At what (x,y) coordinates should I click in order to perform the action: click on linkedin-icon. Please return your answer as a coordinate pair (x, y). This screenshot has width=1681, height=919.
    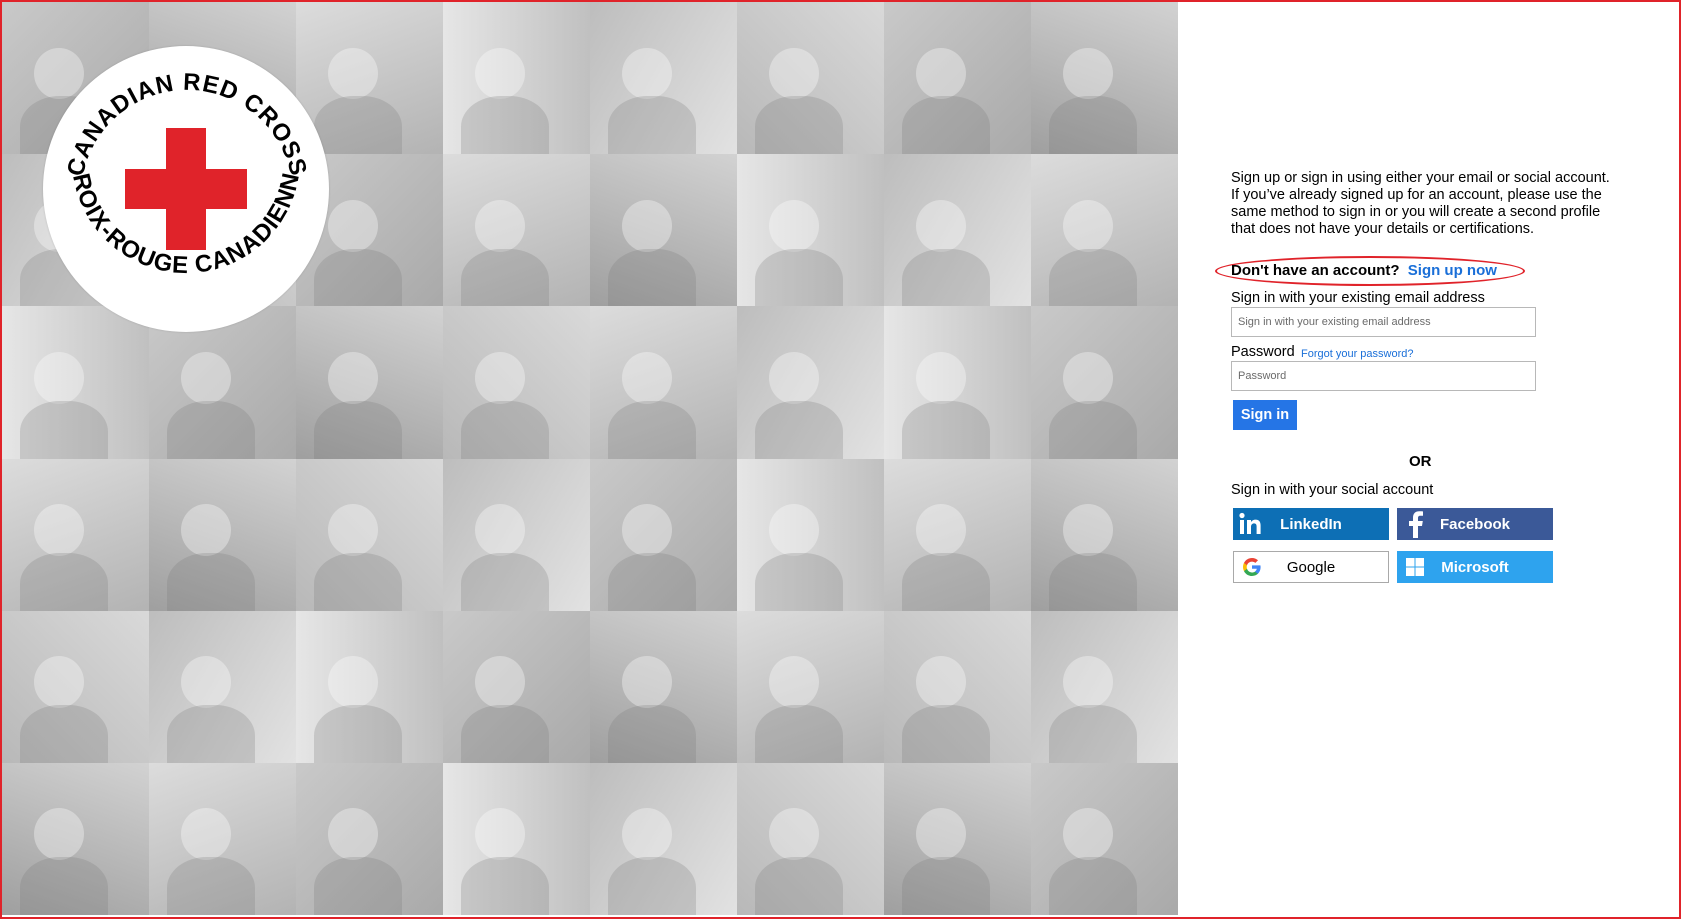
    Looking at the image, I should click on (1251, 524).